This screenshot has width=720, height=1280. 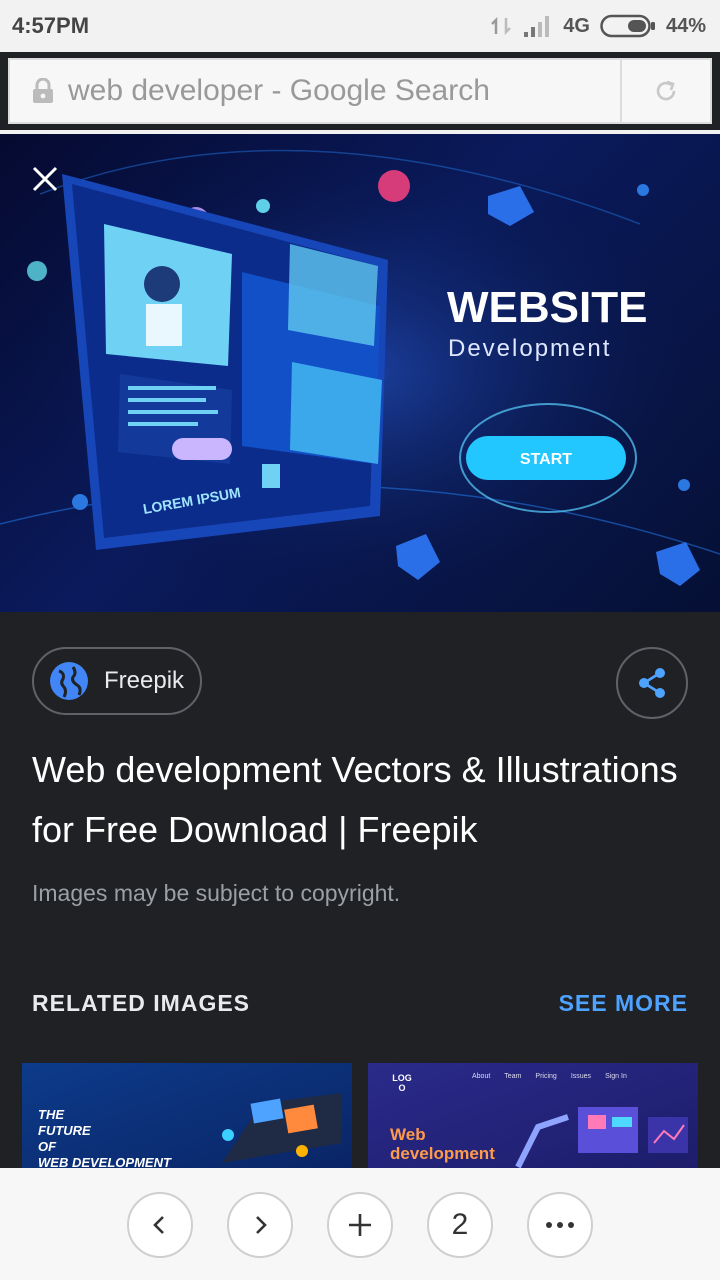 What do you see at coordinates (408, 1134) in the screenshot?
I see `thumbnail-caption-line: Web` at bounding box center [408, 1134].